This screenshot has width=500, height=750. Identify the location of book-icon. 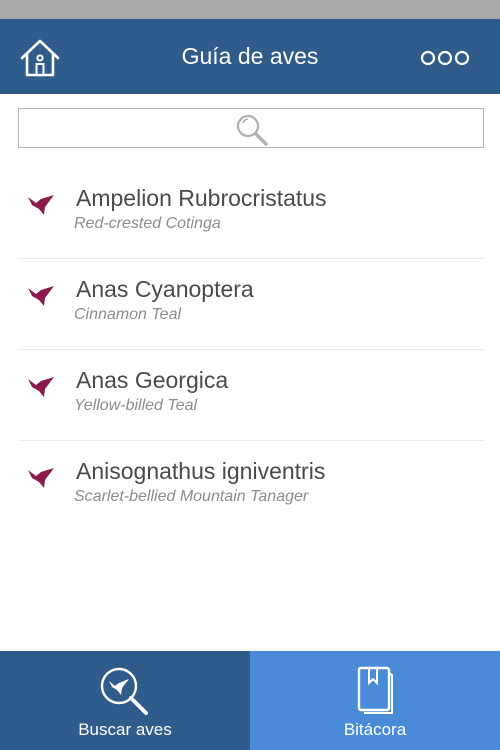
(375, 690).